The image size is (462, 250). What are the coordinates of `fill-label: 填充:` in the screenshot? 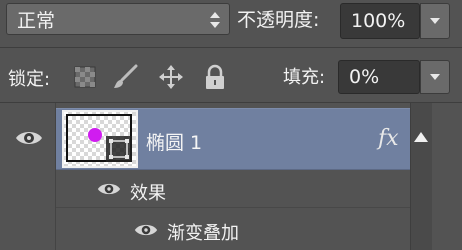 It's located at (304, 77).